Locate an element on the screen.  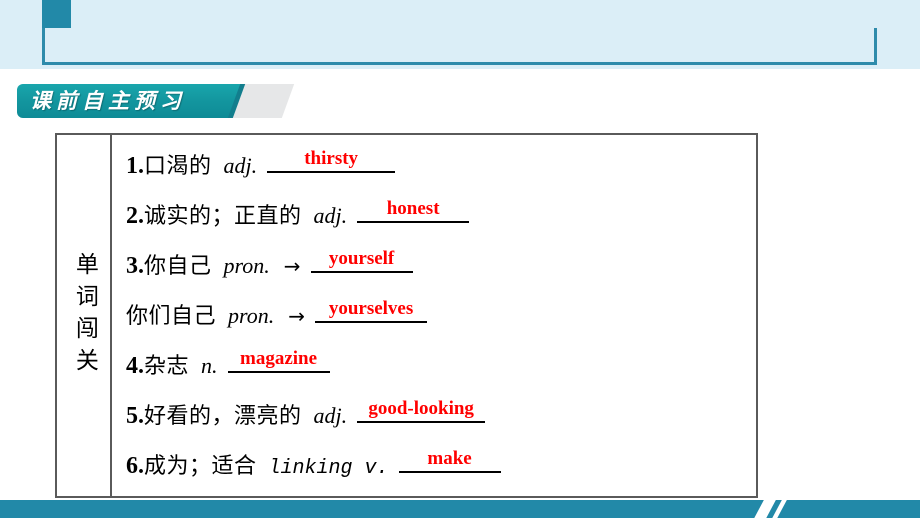
row-chinese: 诚实的；正直的 is located at coordinates (223, 216).